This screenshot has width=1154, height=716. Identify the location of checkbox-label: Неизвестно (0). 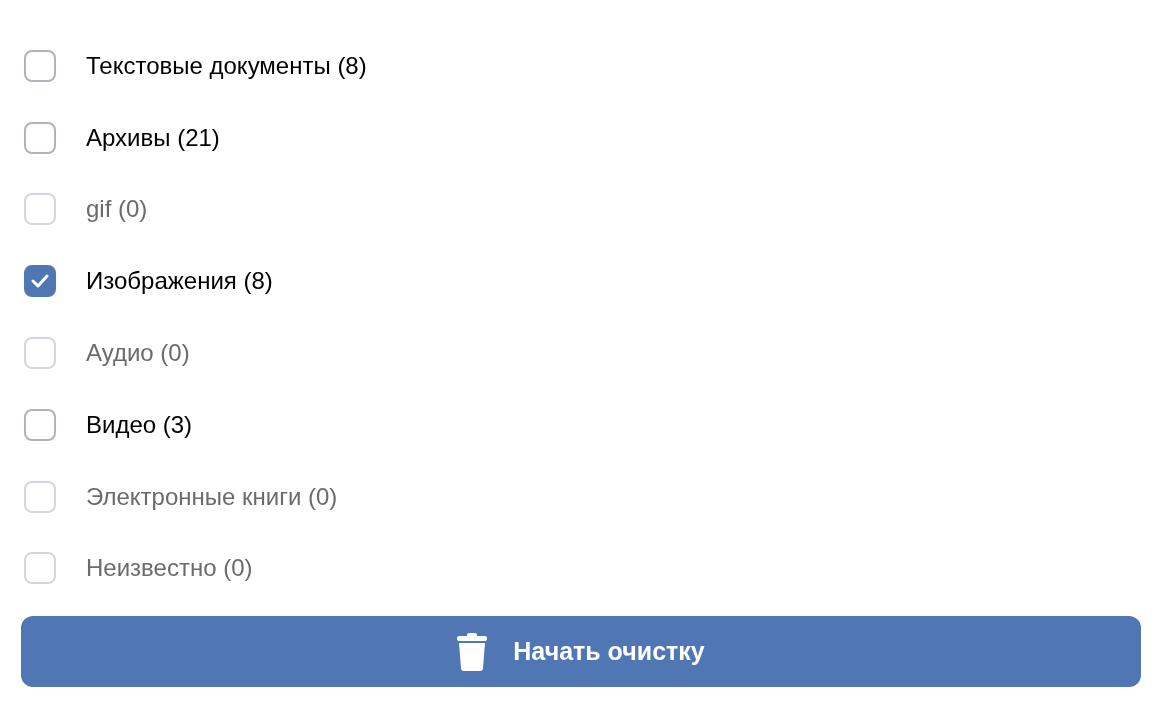
(169, 568).